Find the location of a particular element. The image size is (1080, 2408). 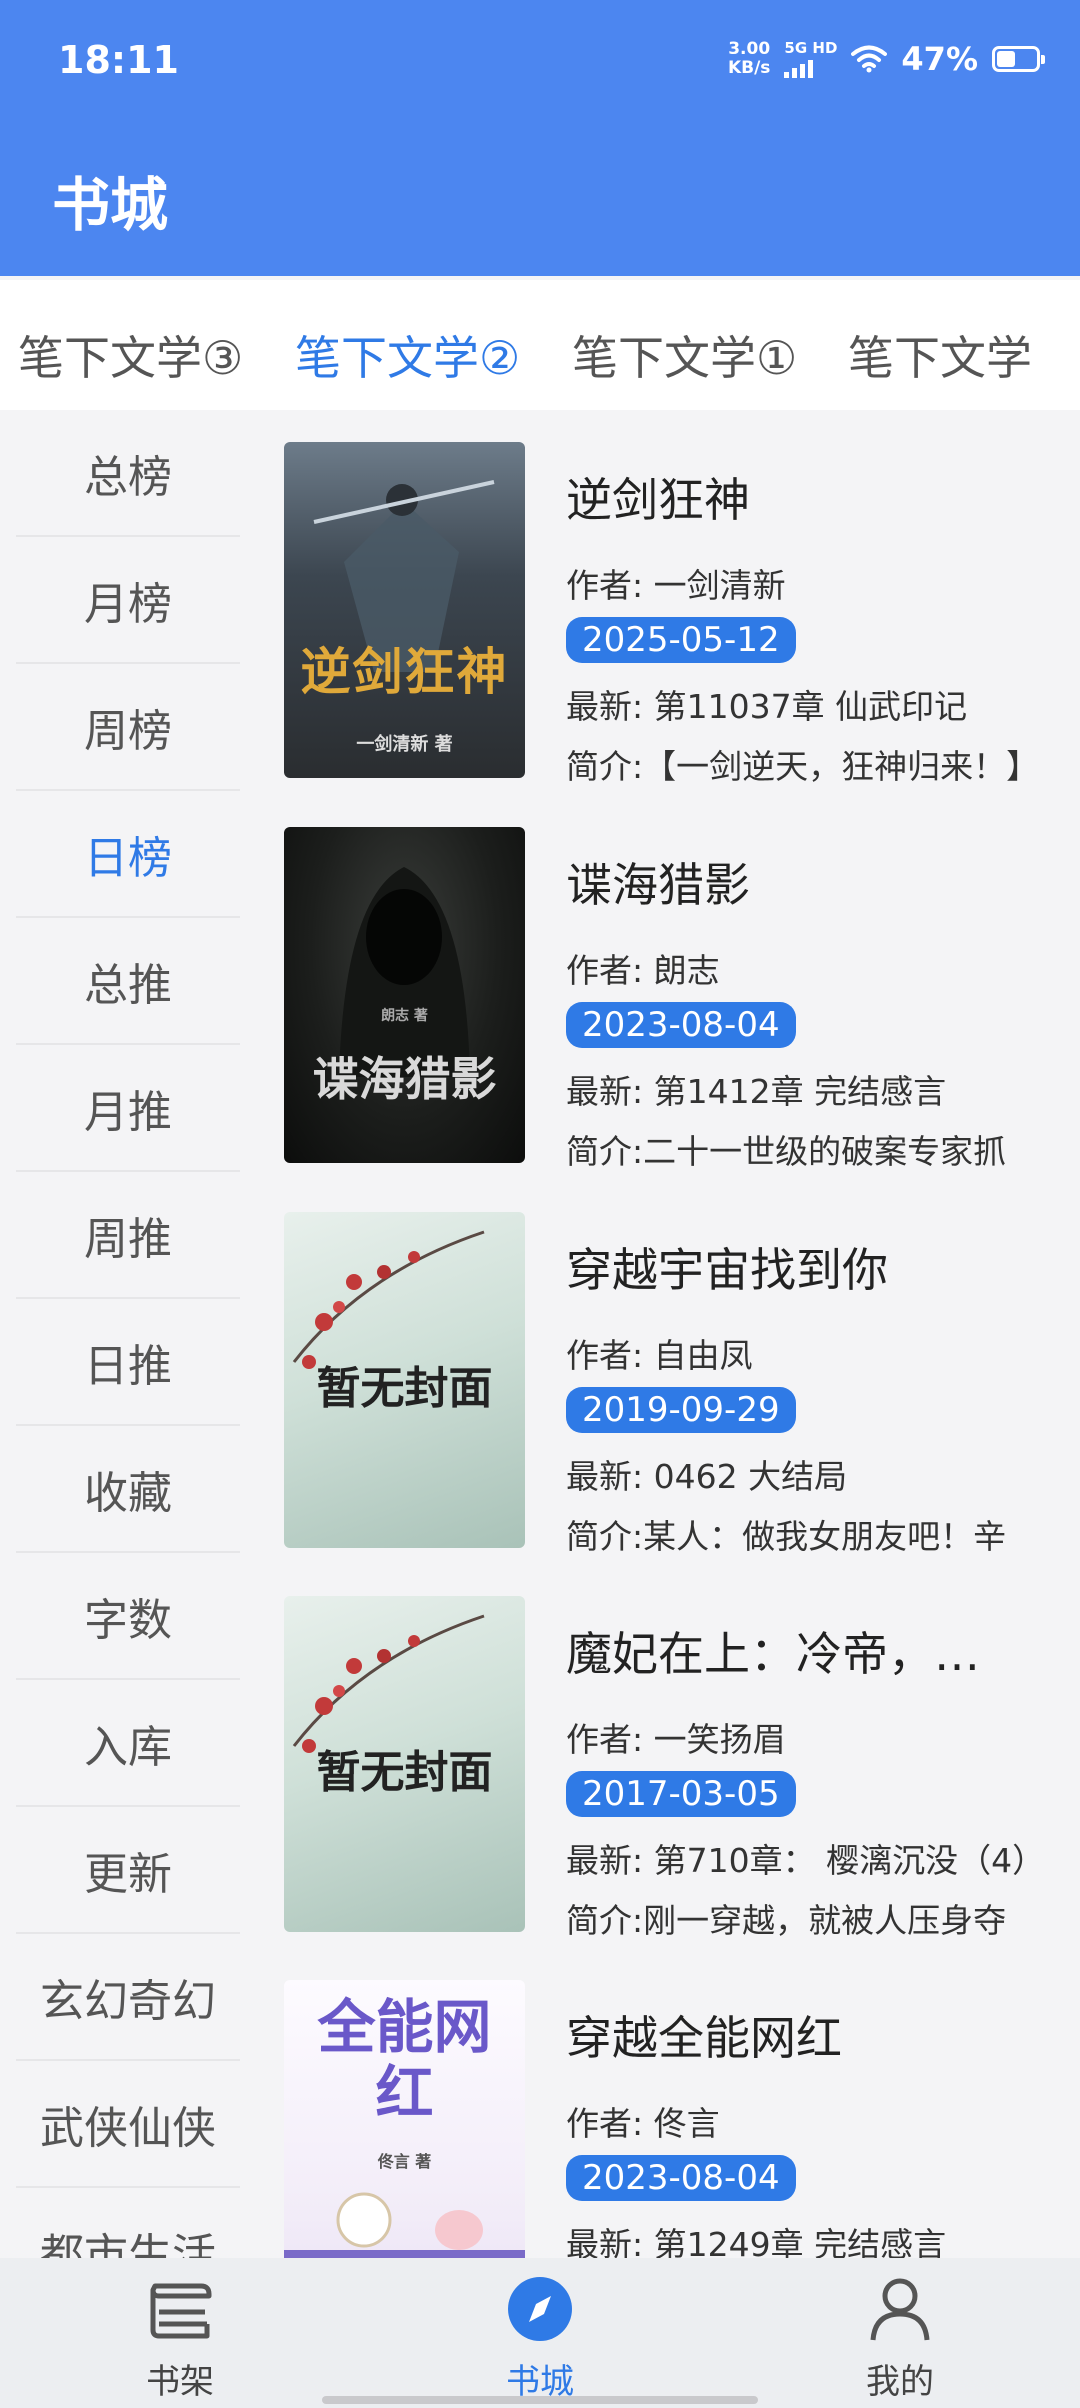

latest-chapter: 最新: 第710章： 樱漓沉没（4） is located at coordinates (806, 1860).